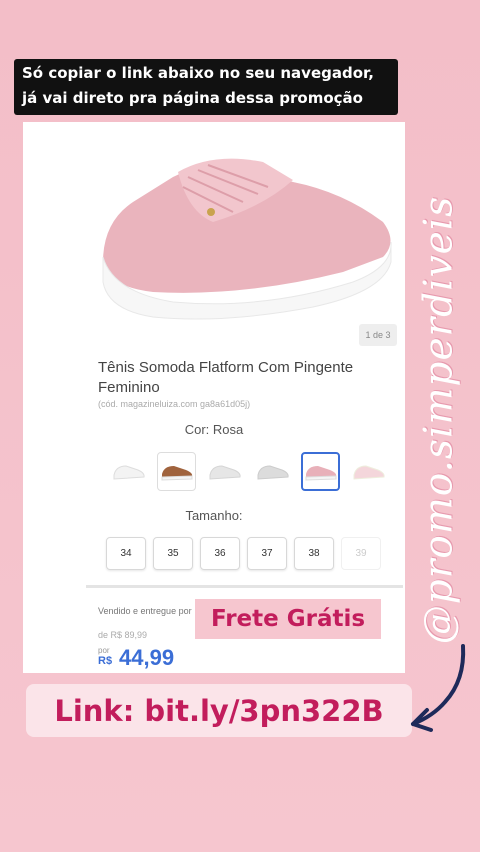 The width and height of the screenshot is (480, 852). Describe the element at coordinates (126, 553) in the screenshot. I see `size-34: 34` at that location.